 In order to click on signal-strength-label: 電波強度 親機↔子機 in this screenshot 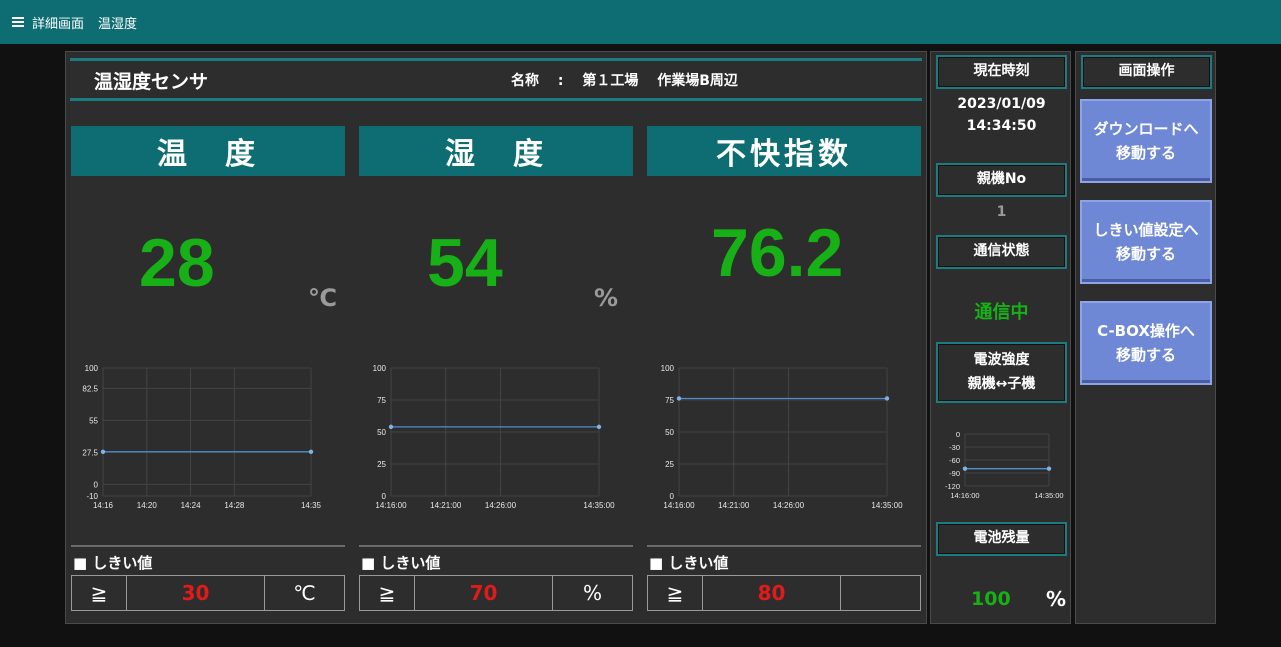, I will do `click(1001, 372)`.